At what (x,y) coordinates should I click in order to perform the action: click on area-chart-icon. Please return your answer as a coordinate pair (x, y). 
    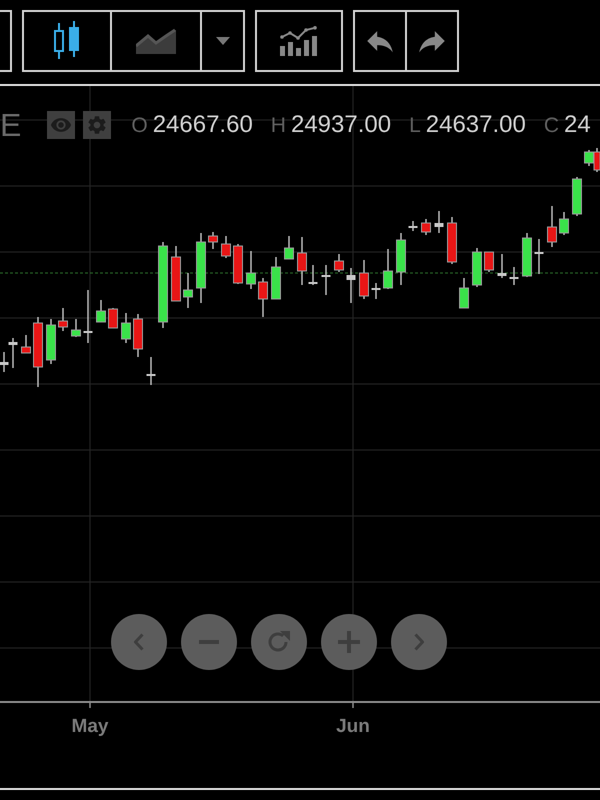
    Looking at the image, I should click on (156, 41).